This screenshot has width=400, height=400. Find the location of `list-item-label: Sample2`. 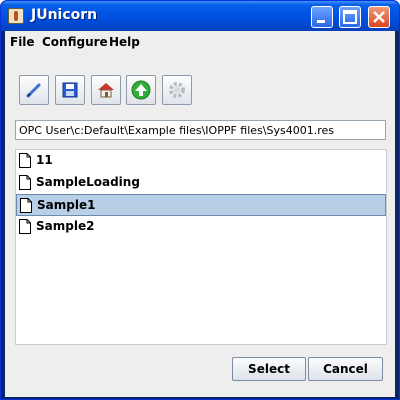

list-item-label: Sample2 is located at coordinates (65, 226).